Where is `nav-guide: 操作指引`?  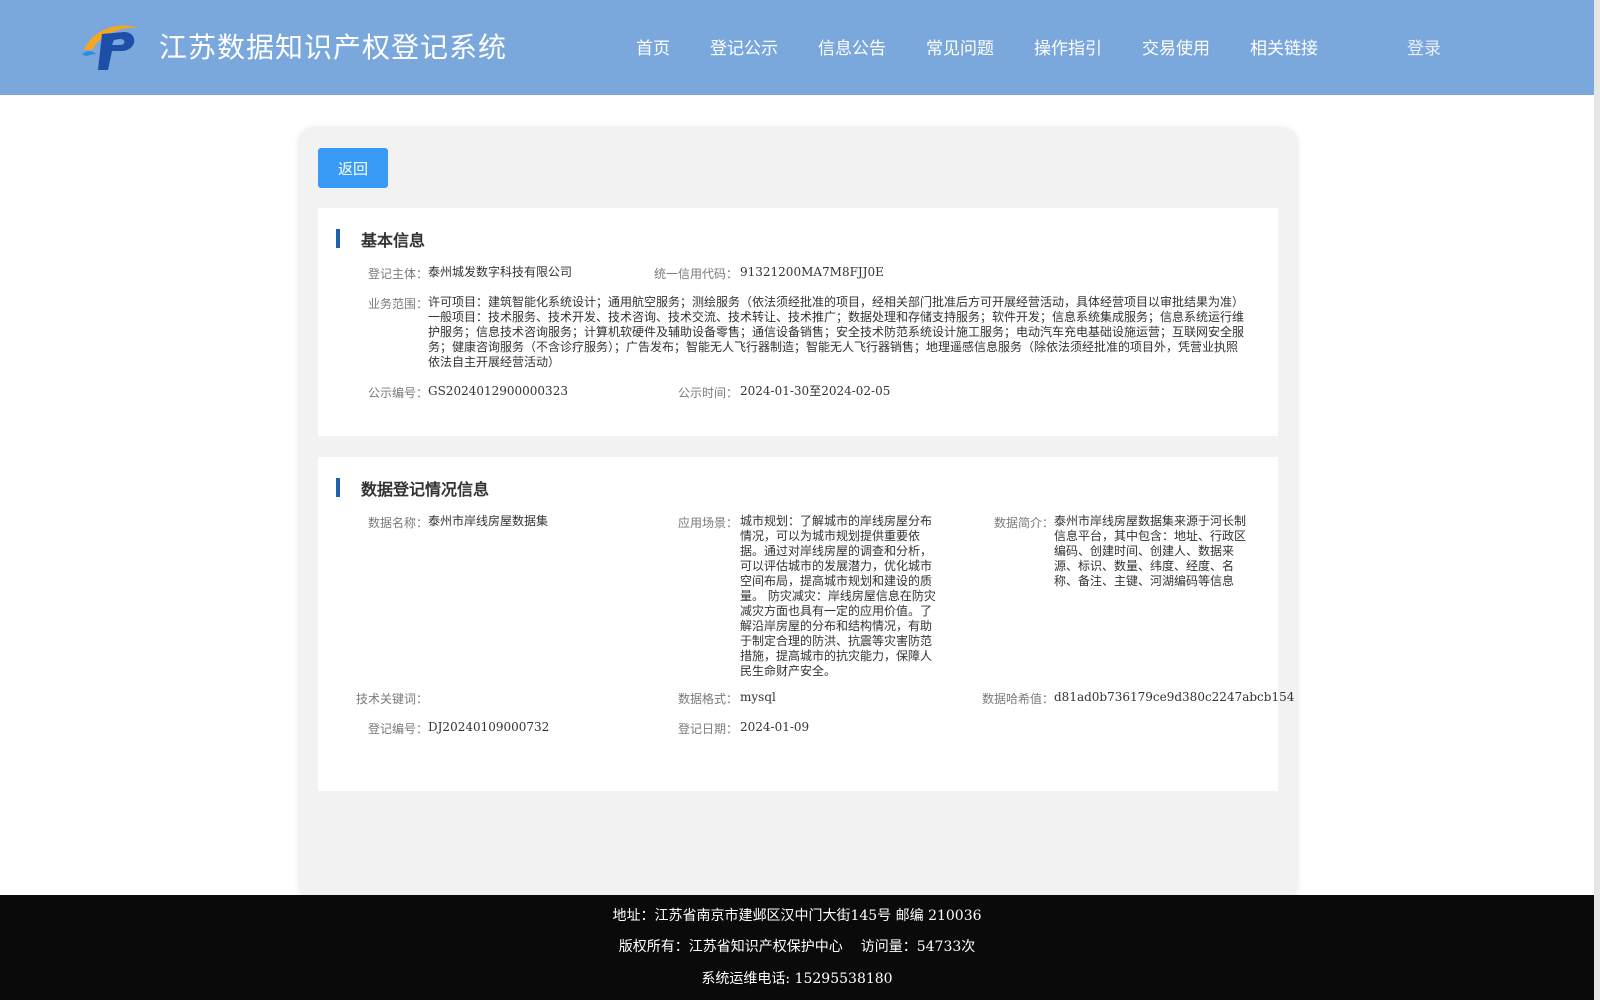 nav-guide: 操作指引 is located at coordinates (1068, 46).